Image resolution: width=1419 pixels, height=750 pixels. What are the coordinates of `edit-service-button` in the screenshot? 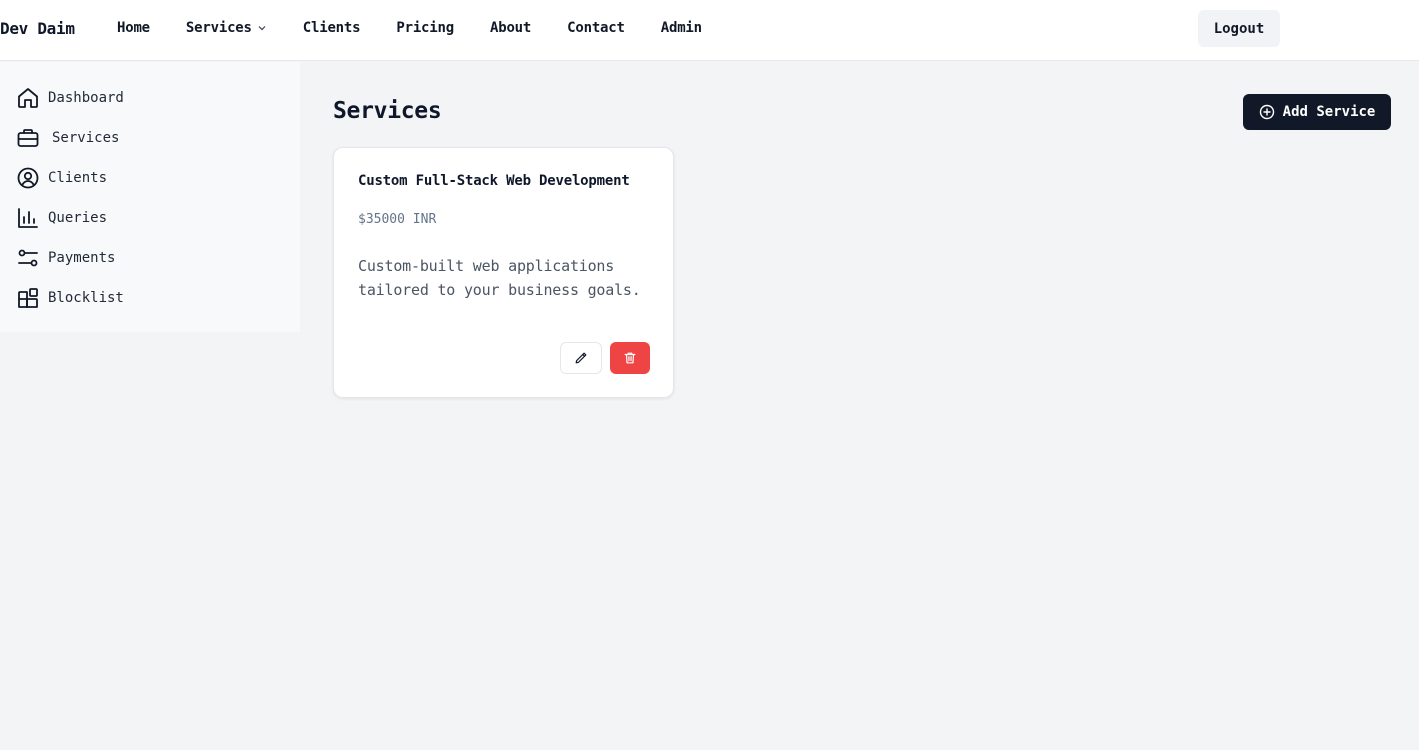 It's located at (581, 358).